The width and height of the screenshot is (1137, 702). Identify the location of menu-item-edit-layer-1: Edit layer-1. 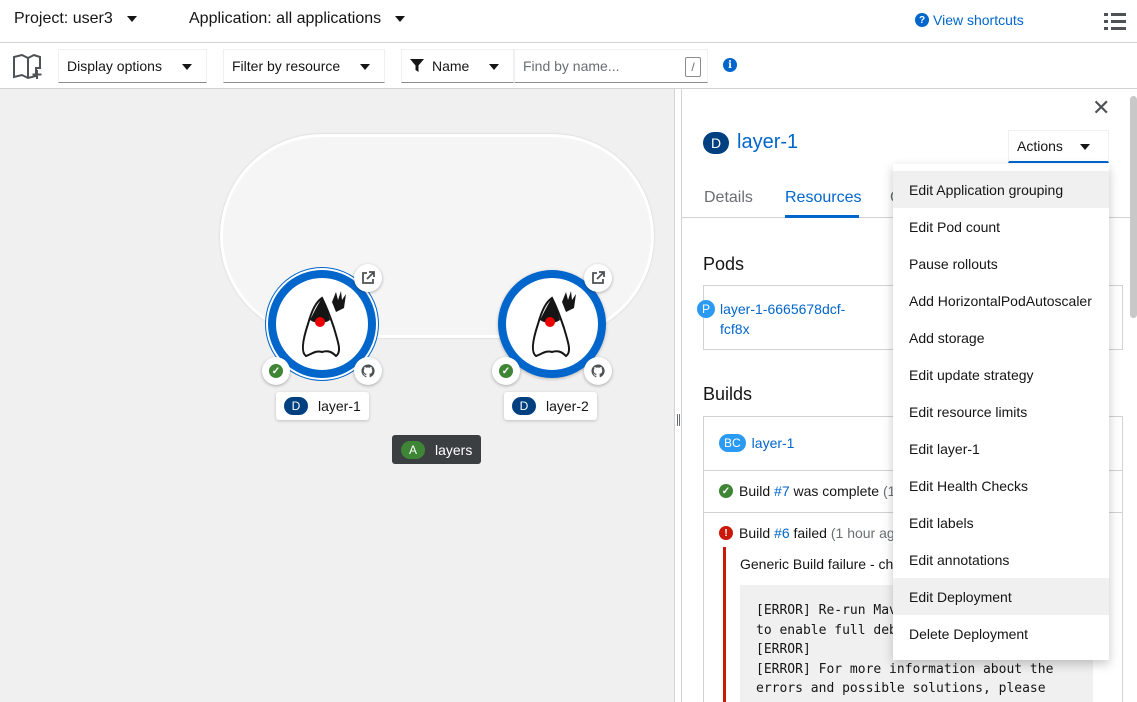
(1001, 448).